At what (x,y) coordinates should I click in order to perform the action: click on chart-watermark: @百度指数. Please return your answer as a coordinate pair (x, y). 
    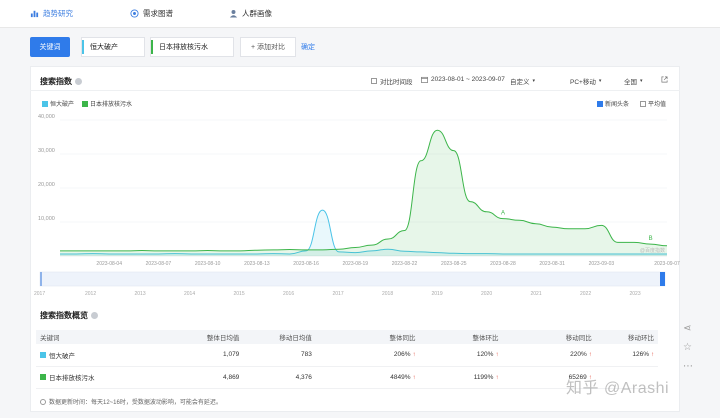
    Looking at the image, I should click on (652, 250).